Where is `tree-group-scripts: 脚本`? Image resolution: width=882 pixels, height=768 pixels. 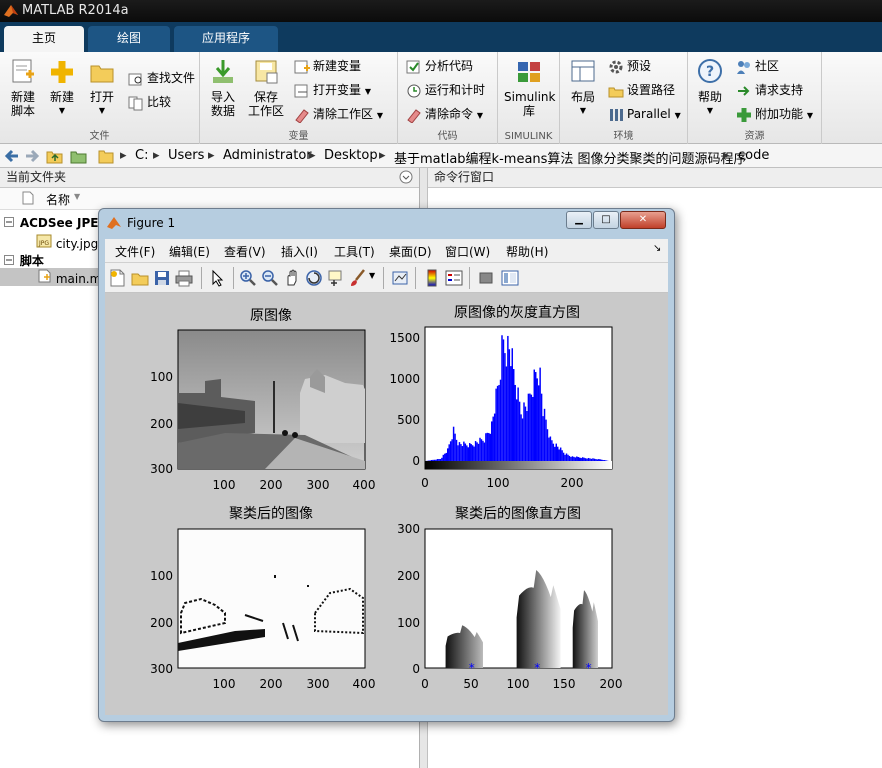
tree-group-scripts: 脚本 is located at coordinates (24, 260).